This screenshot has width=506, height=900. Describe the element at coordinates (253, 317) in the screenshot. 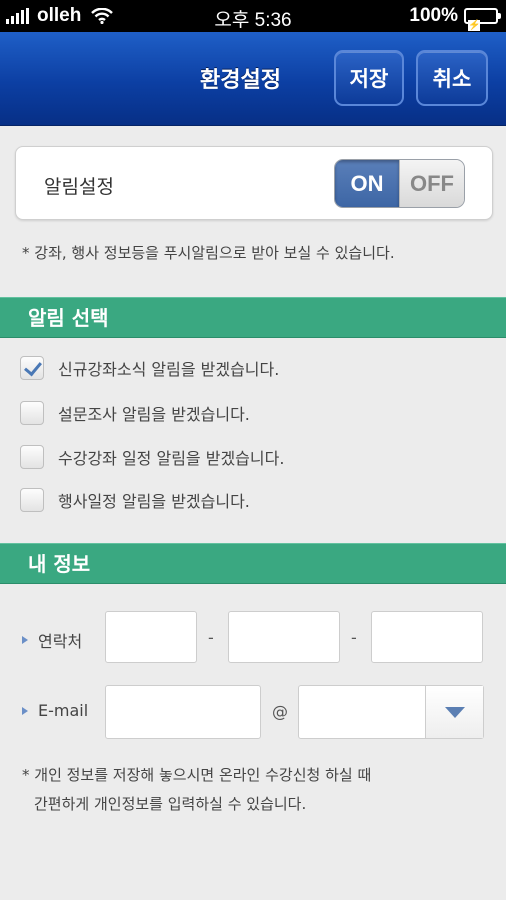

I see `section-header-alarm-select: 알림 선택` at that location.